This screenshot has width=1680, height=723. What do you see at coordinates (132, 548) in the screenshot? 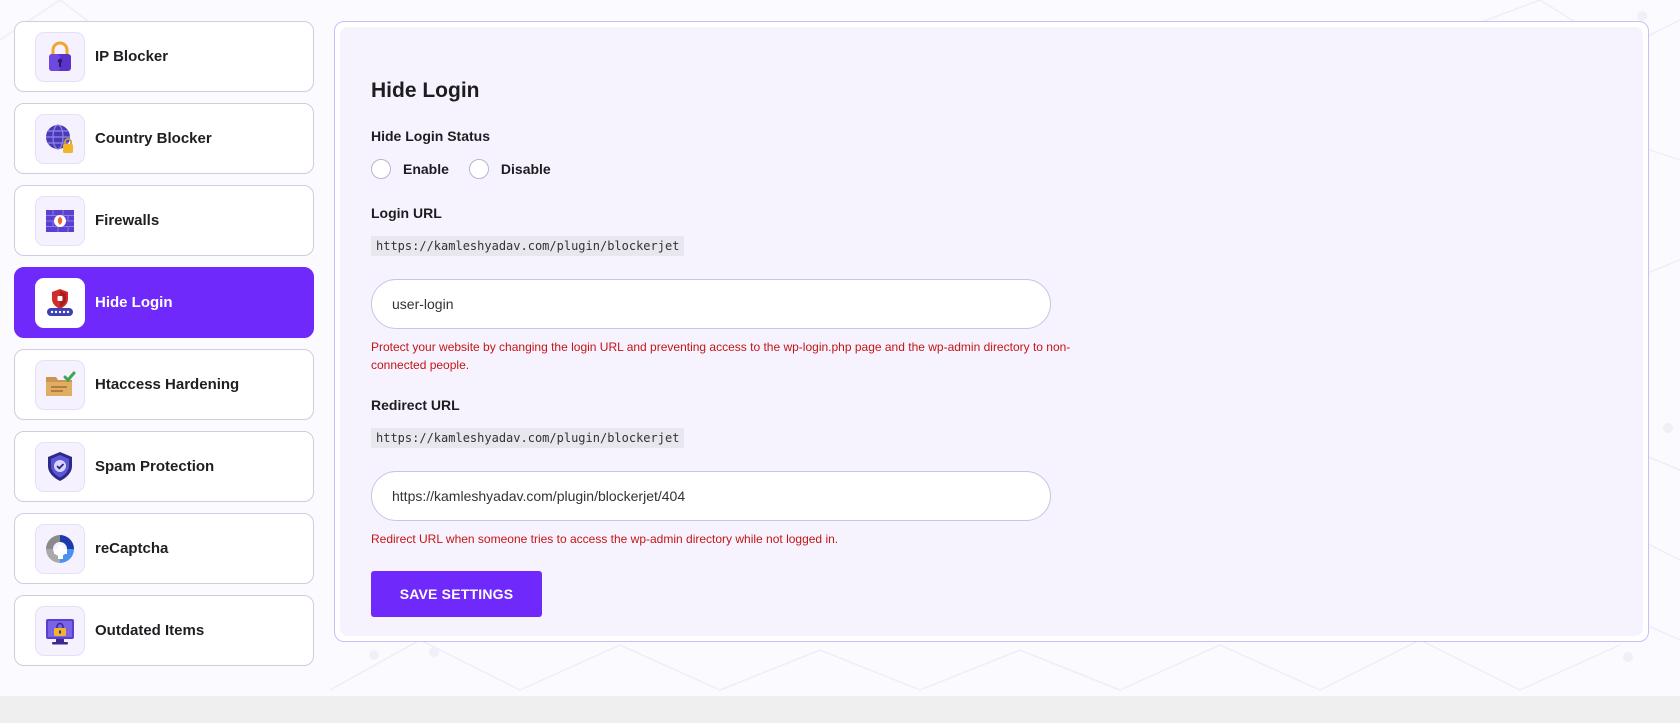
I see `sidebar-item-label: reCaptcha` at bounding box center [132, 548].